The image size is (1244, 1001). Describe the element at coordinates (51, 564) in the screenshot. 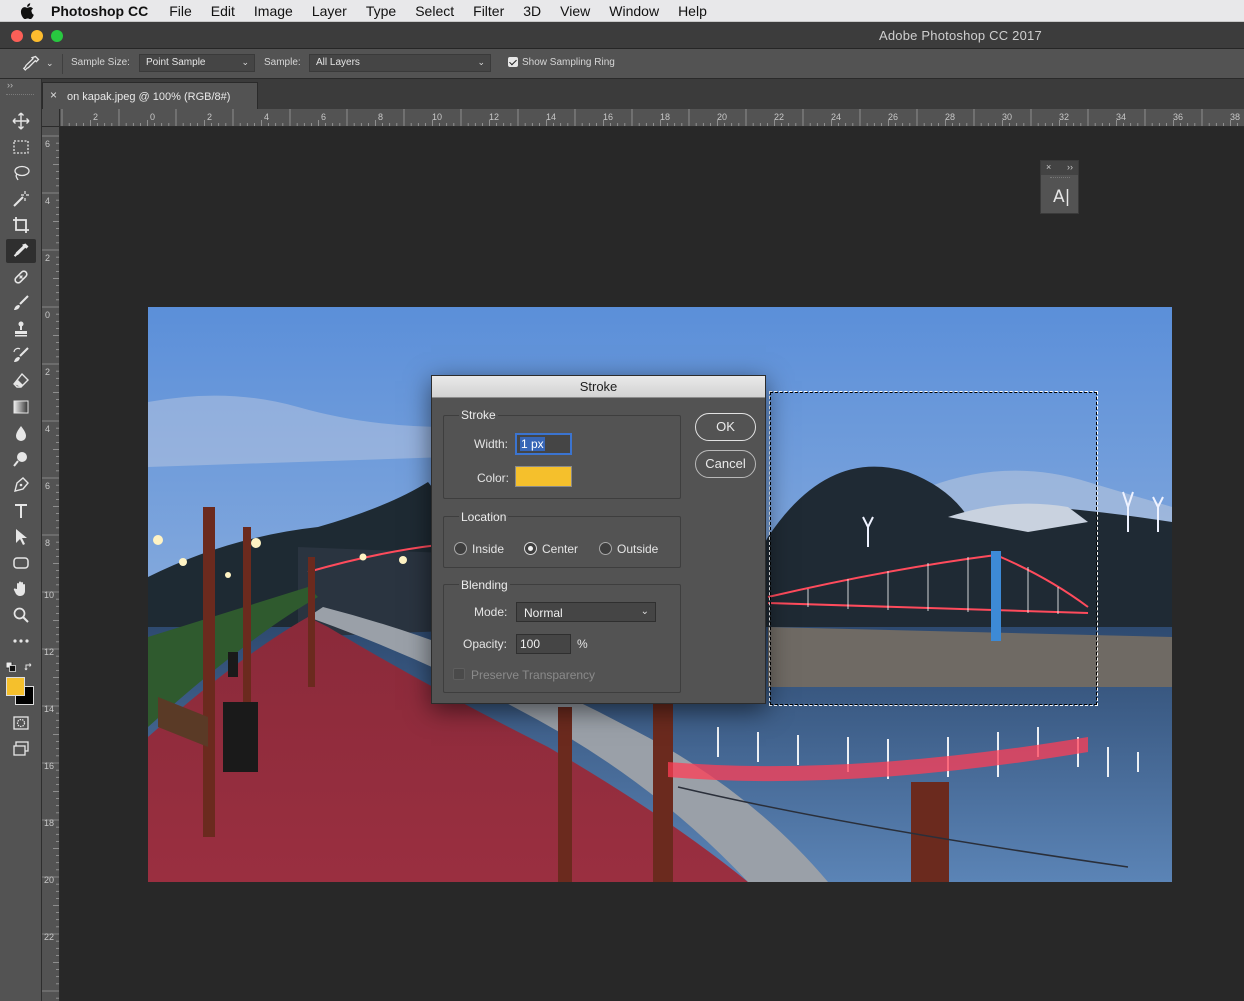

I see `vertical-ruler: 6 4 2 0 2 4 6 8 10 12 14 16 18 20 22` at that location.